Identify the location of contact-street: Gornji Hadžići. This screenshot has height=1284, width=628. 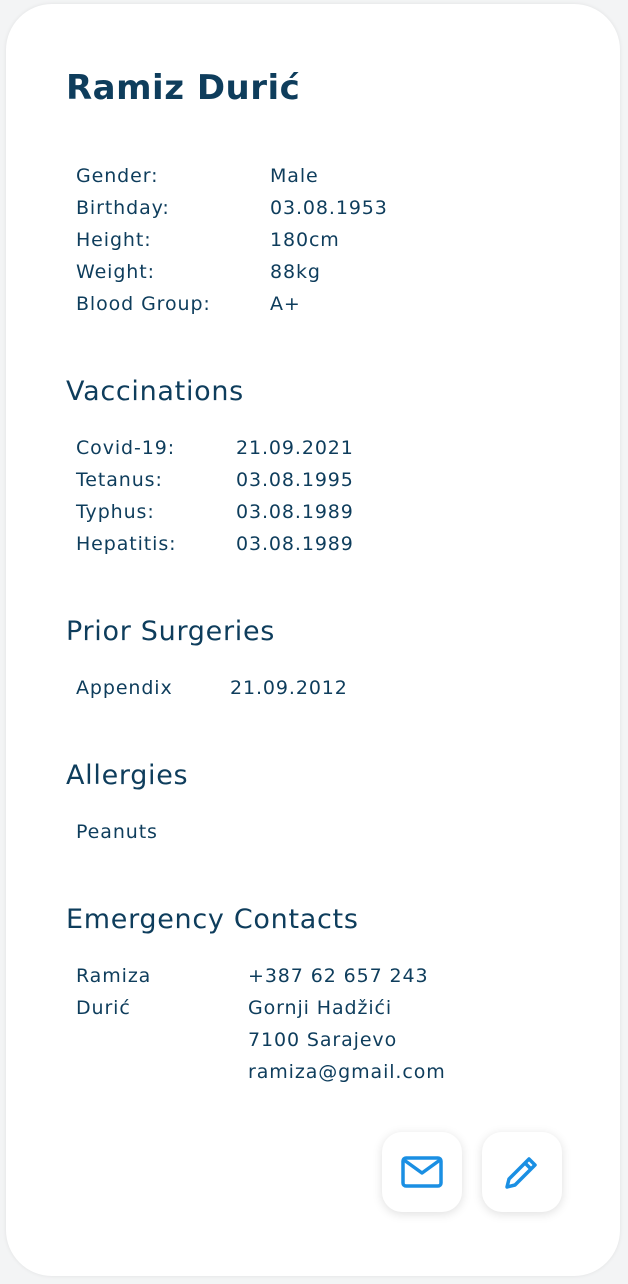
(320, 1008).